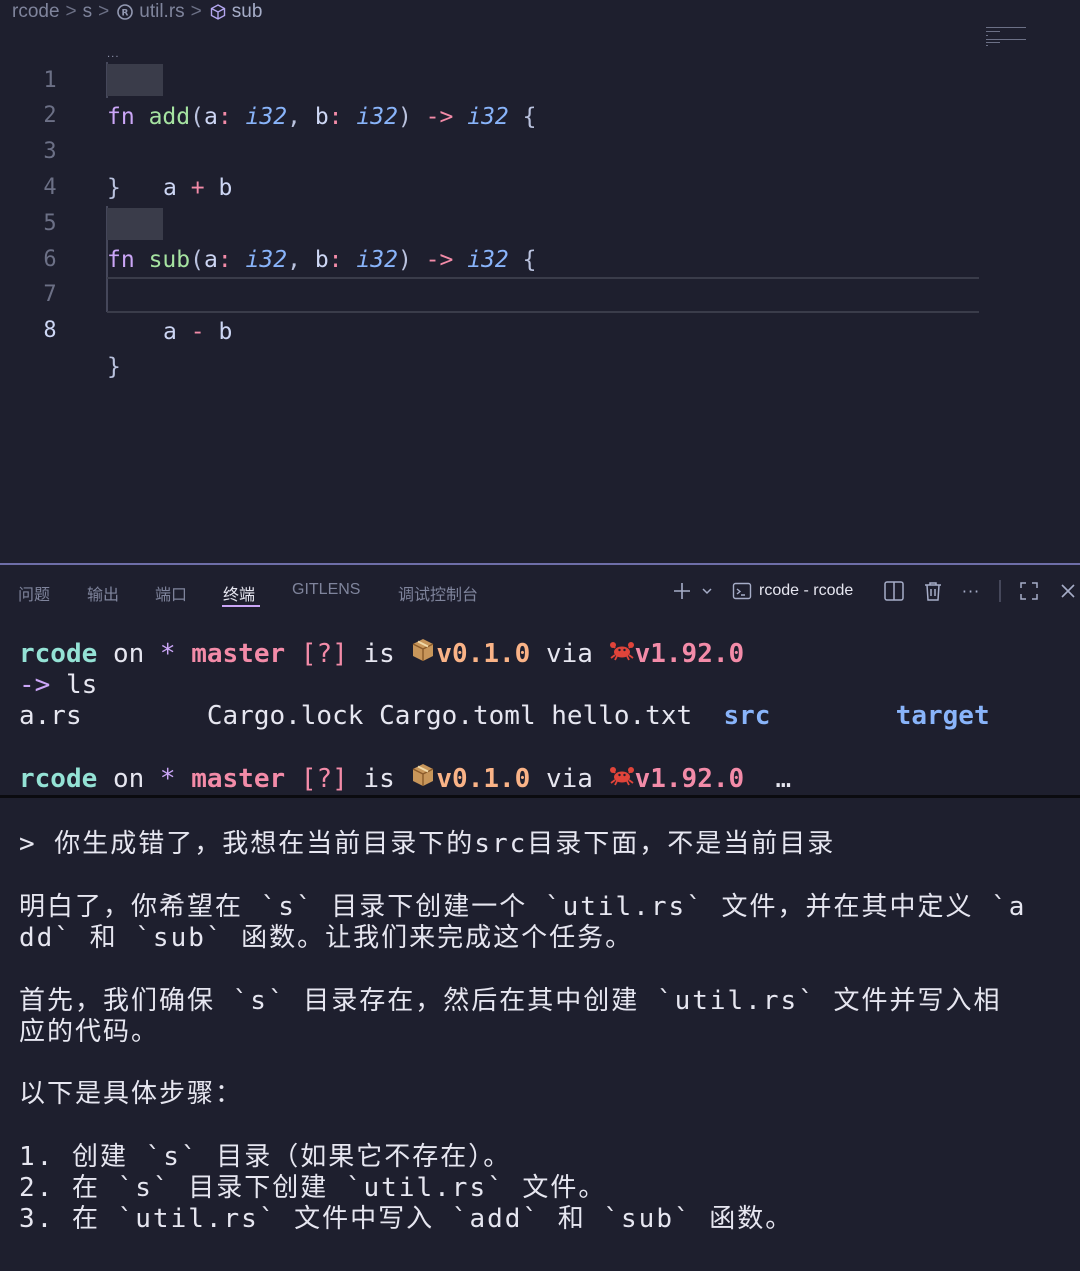  I want to click on svg-text: R, so click(125, 14).